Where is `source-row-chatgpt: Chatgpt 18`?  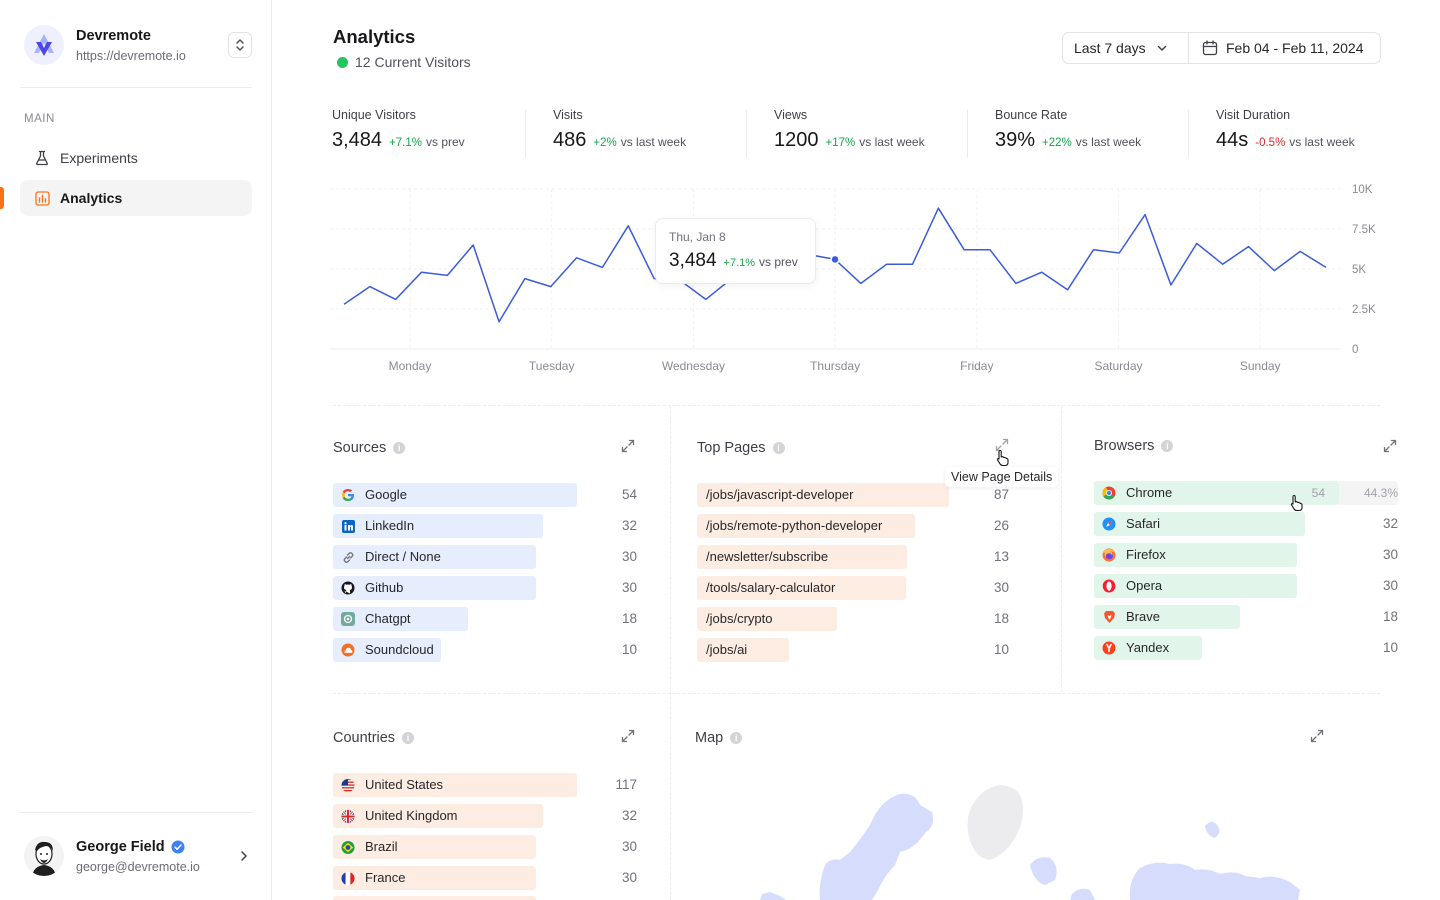
source-row-chatgpt: Chatgpt 18 is located at coordinates (485, 619).